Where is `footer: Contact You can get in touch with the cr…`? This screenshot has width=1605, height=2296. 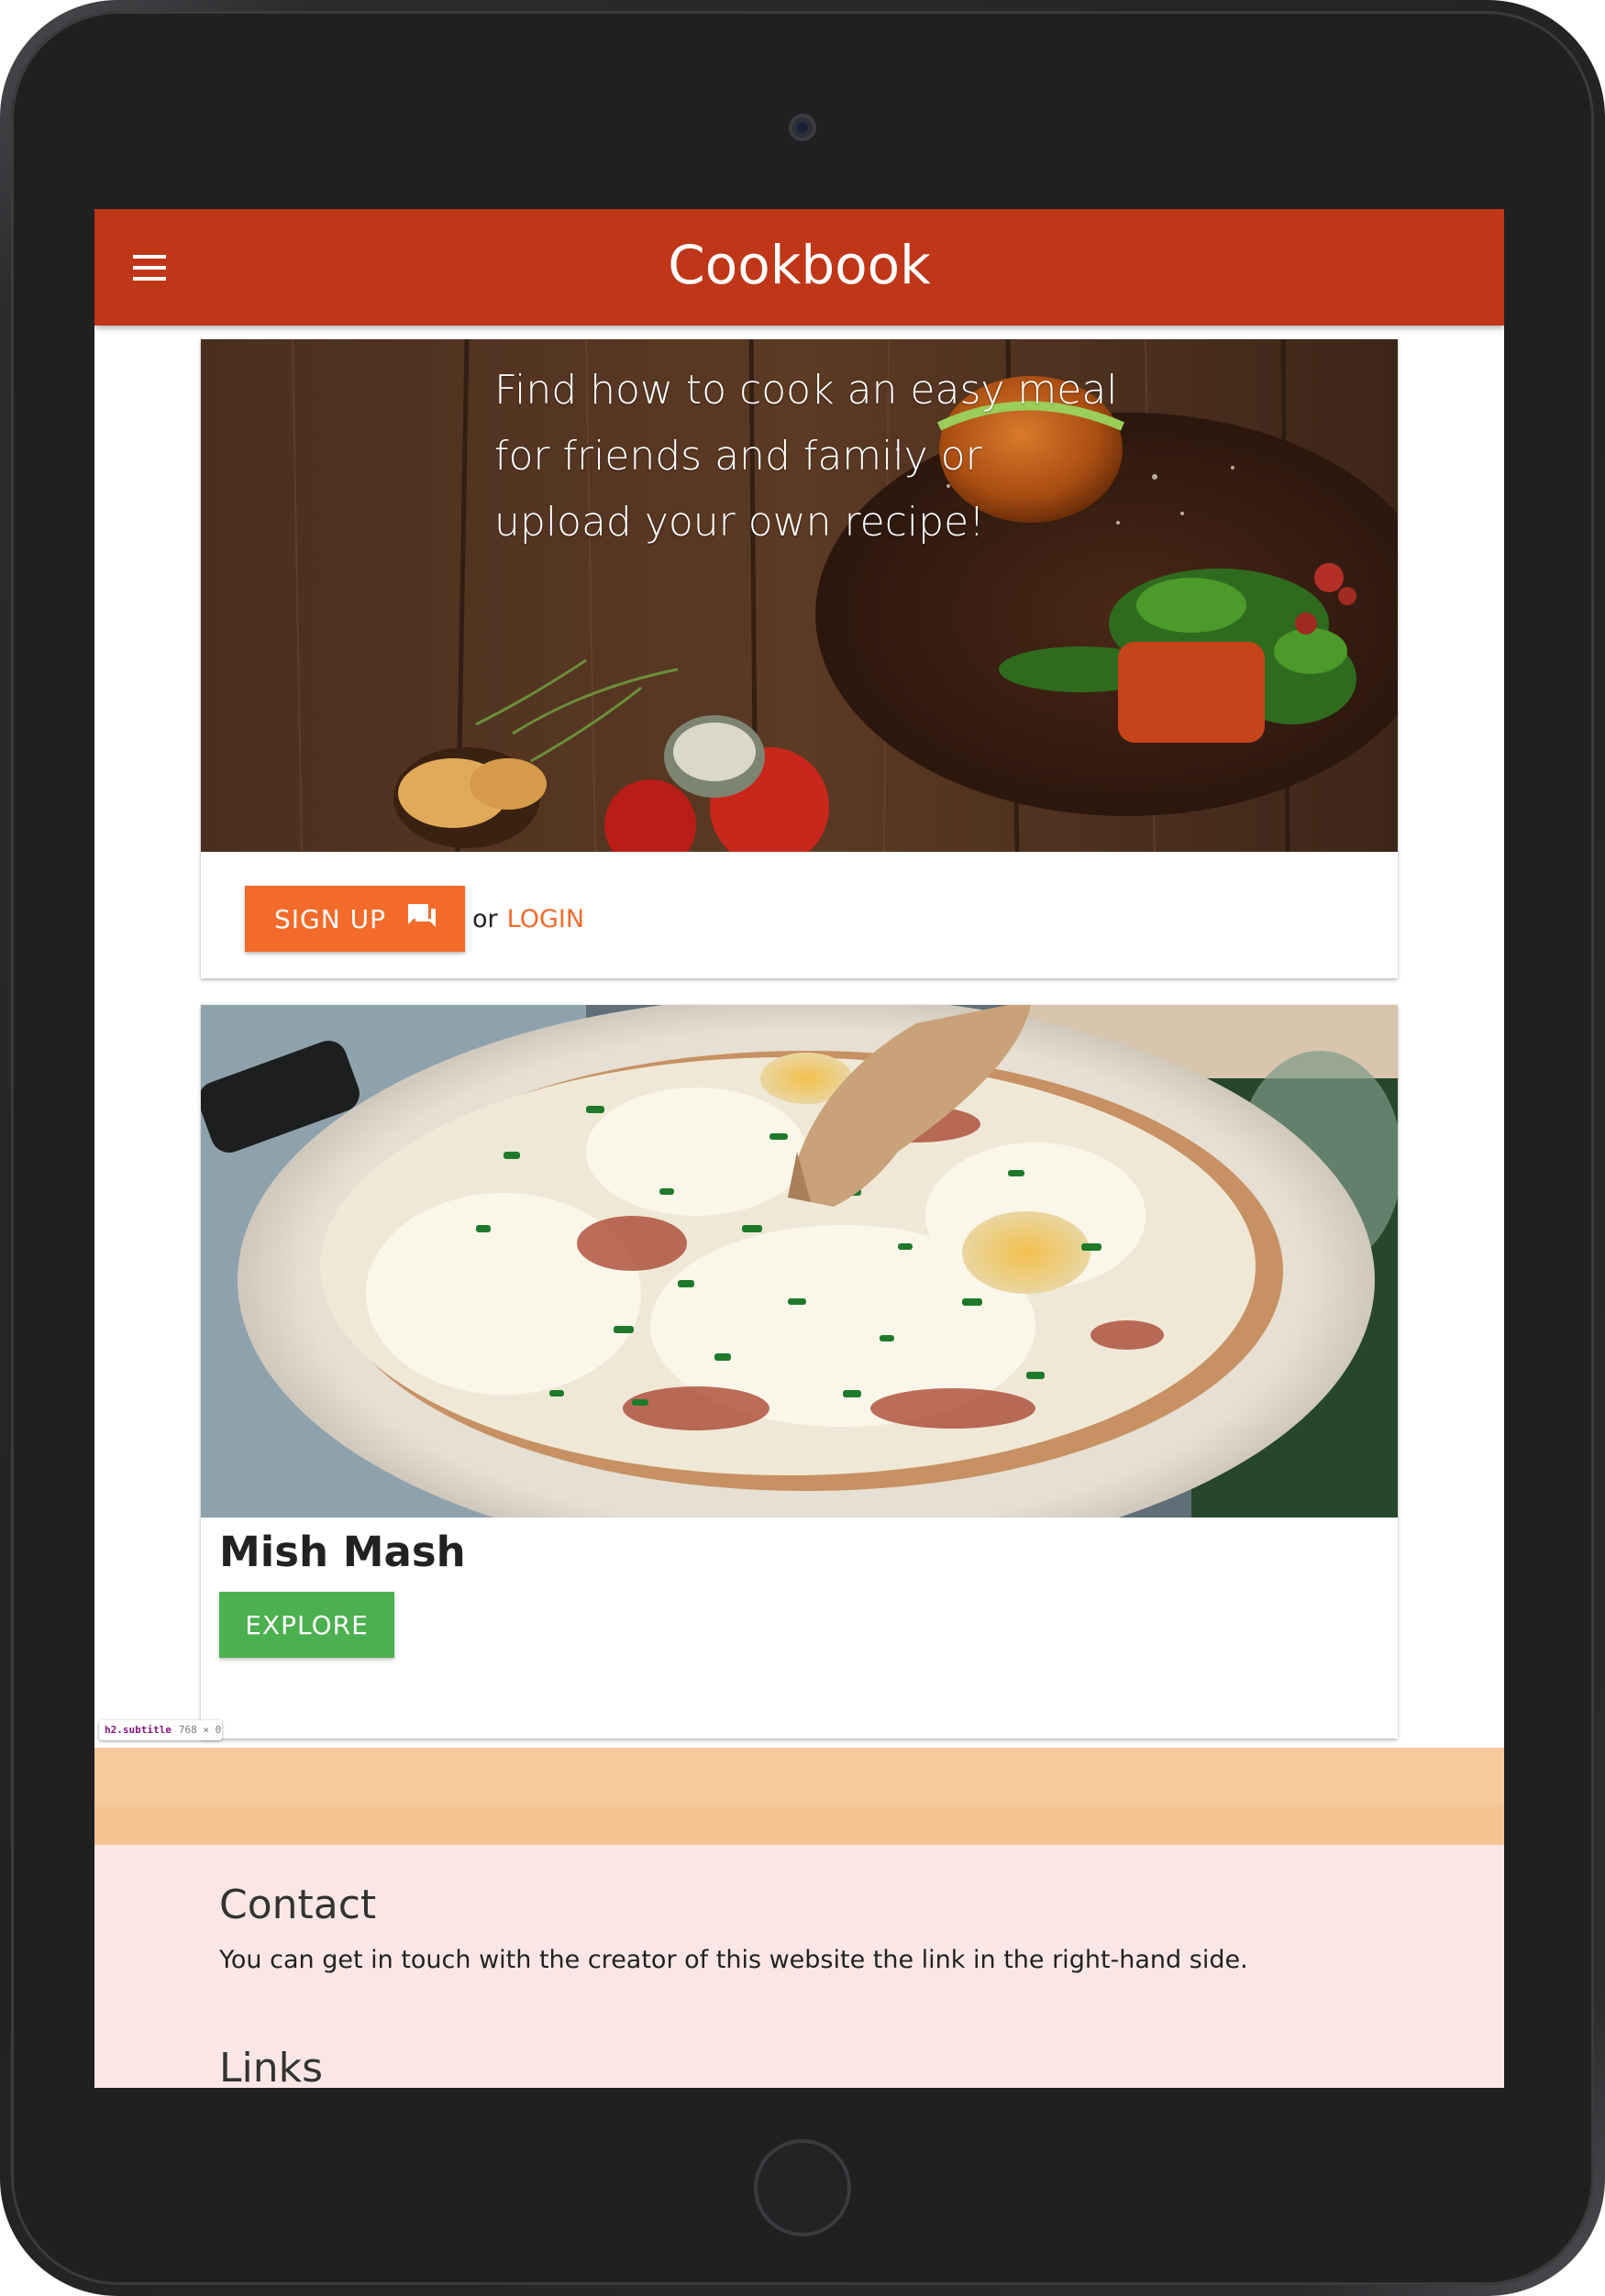
footer: Contact You can get in touch with the cr… is located at coordinates (799, 1966).